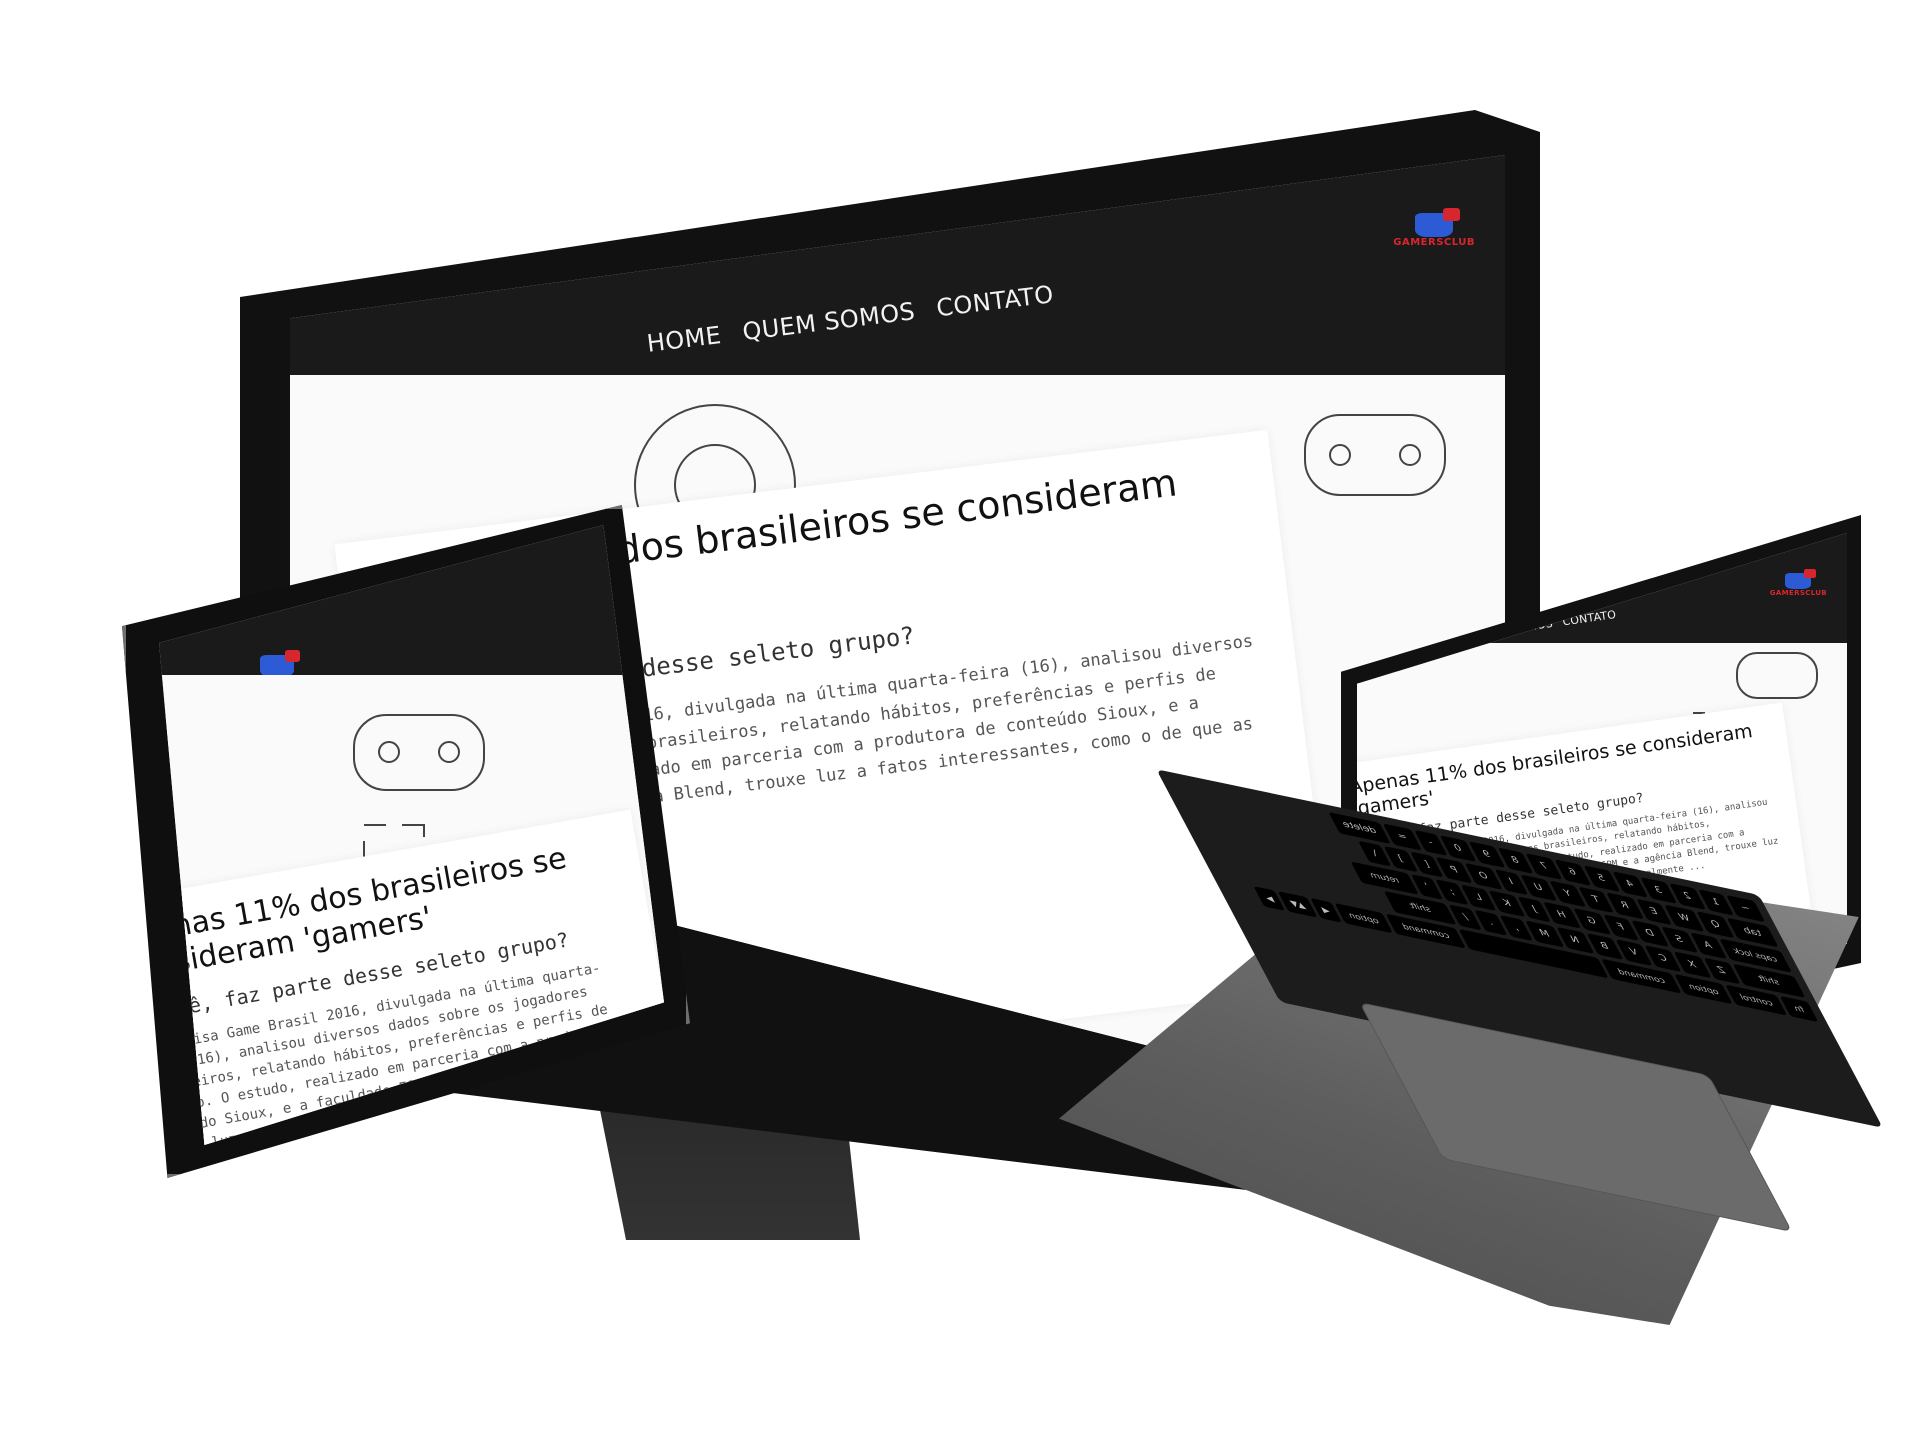  What do you see at coordinates (1375, 853) in the screenshot?
I see `key: \` at bounding box center [1375, 853].